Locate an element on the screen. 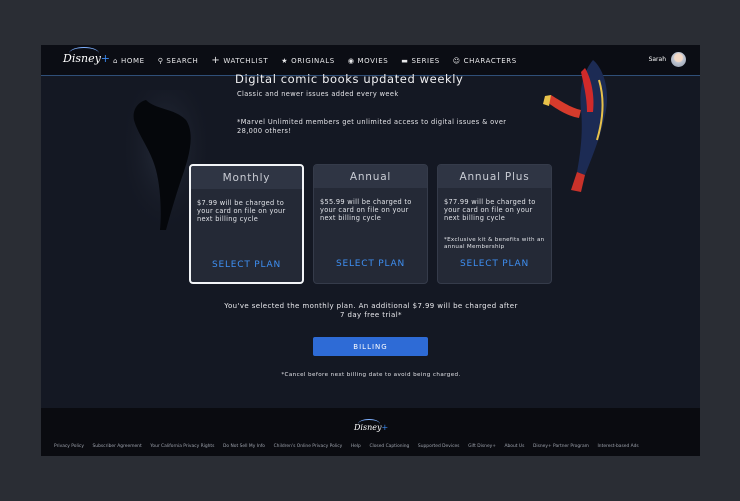 The height and width of the screenshot is (501, 740). home-icon: ⌂ is located at coordinates (116, 60).